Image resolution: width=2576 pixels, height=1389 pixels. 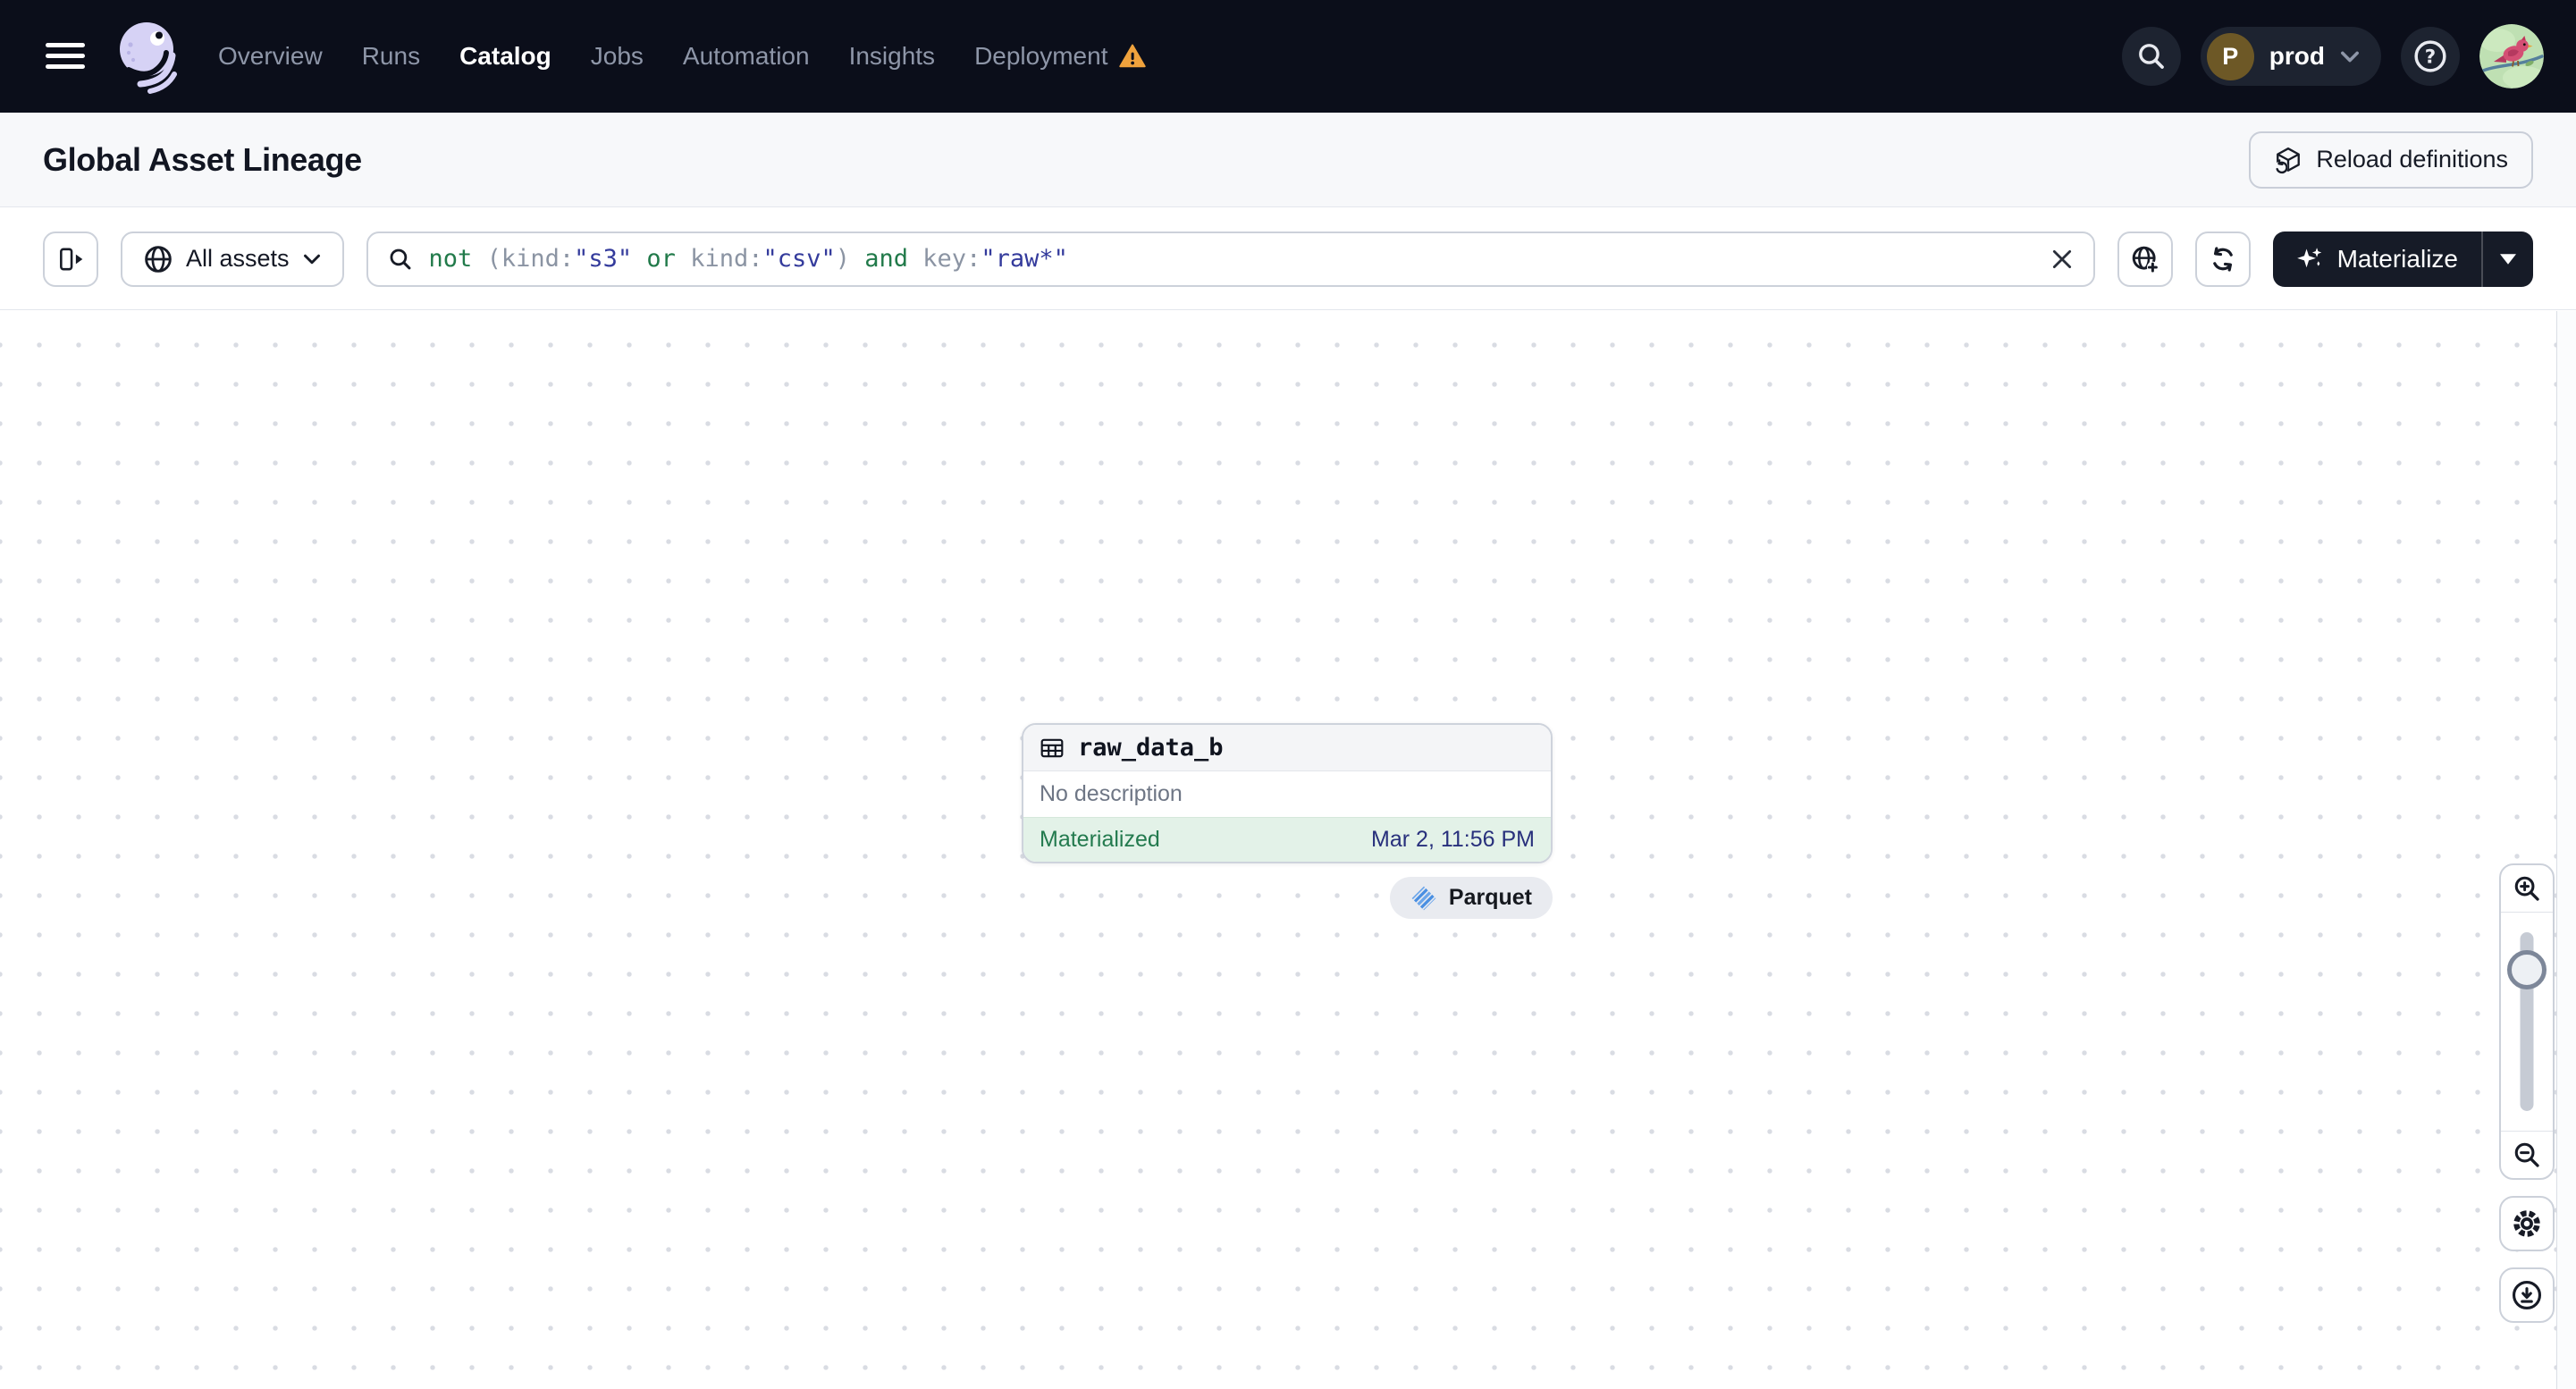 I want to click on environment-initial-badge: P, so click(x=2230, y=56).